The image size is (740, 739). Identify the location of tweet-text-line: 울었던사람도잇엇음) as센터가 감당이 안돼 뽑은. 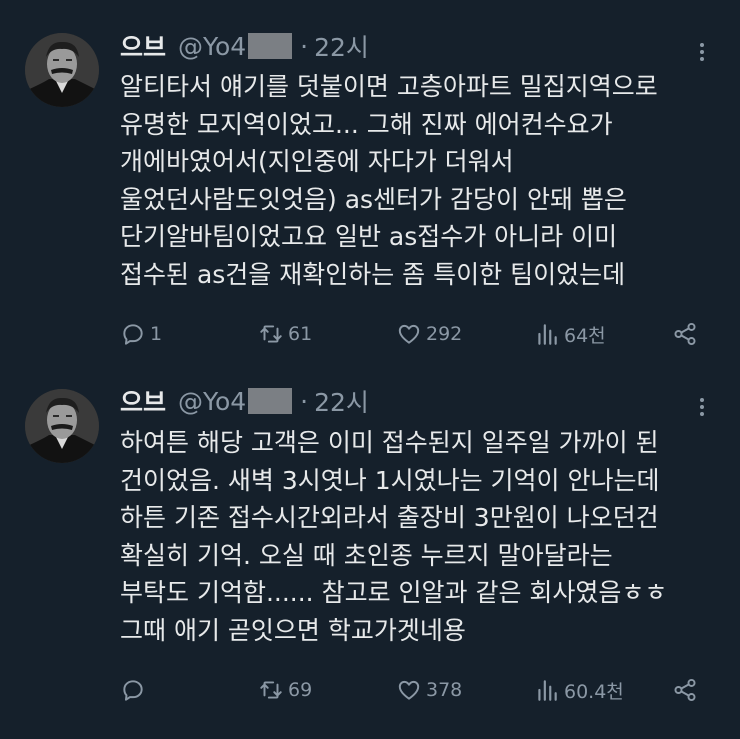
(373, 199).